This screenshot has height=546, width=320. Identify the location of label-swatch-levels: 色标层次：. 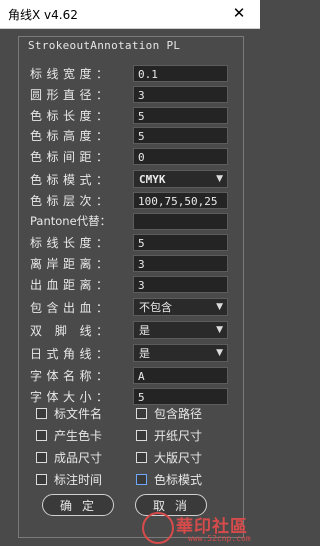
(71, 201).